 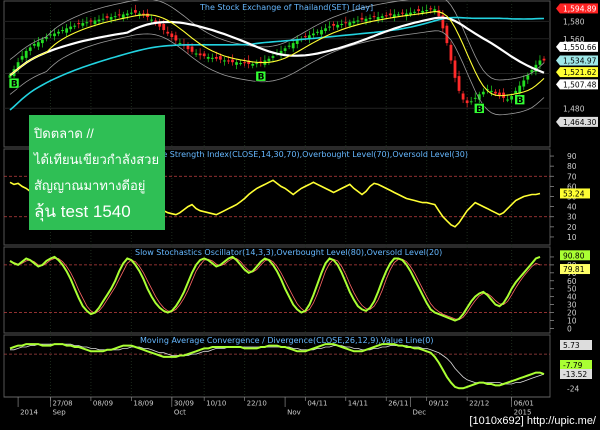 What do you see at coordinates (294, 413) in the screenshot?
I see `x-tick-label: Nov` at bounding box center [294, 413].